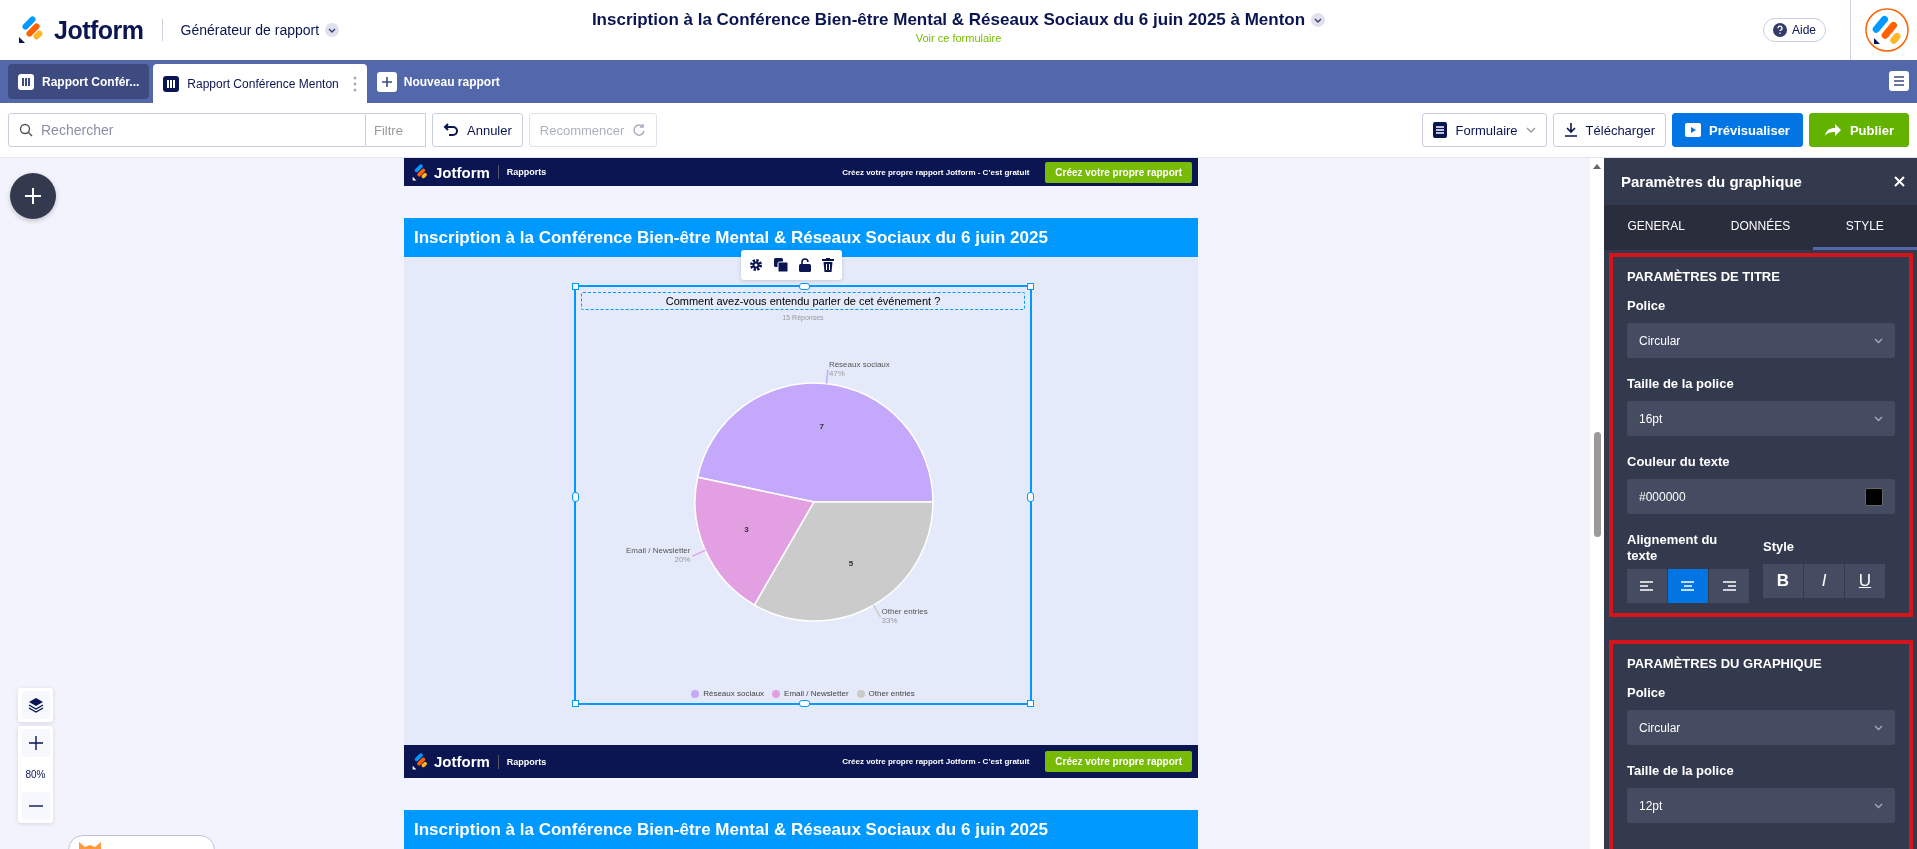  I want to click on preview-button: Prévisualiser, so click(1737, 130).